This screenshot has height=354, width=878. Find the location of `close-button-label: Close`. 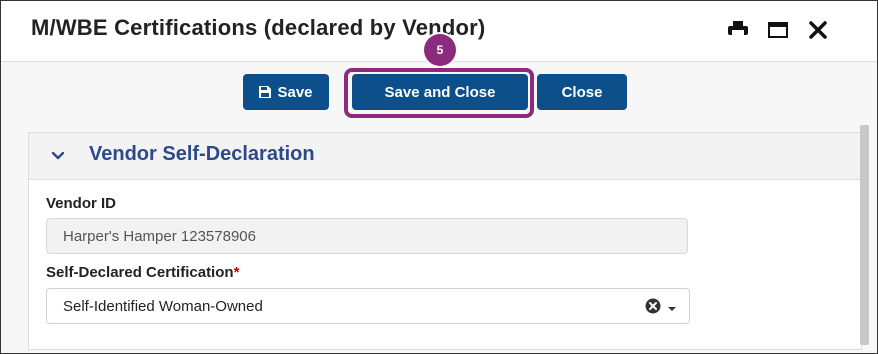

close-button-label: Close is located at coordinates (582, 92).